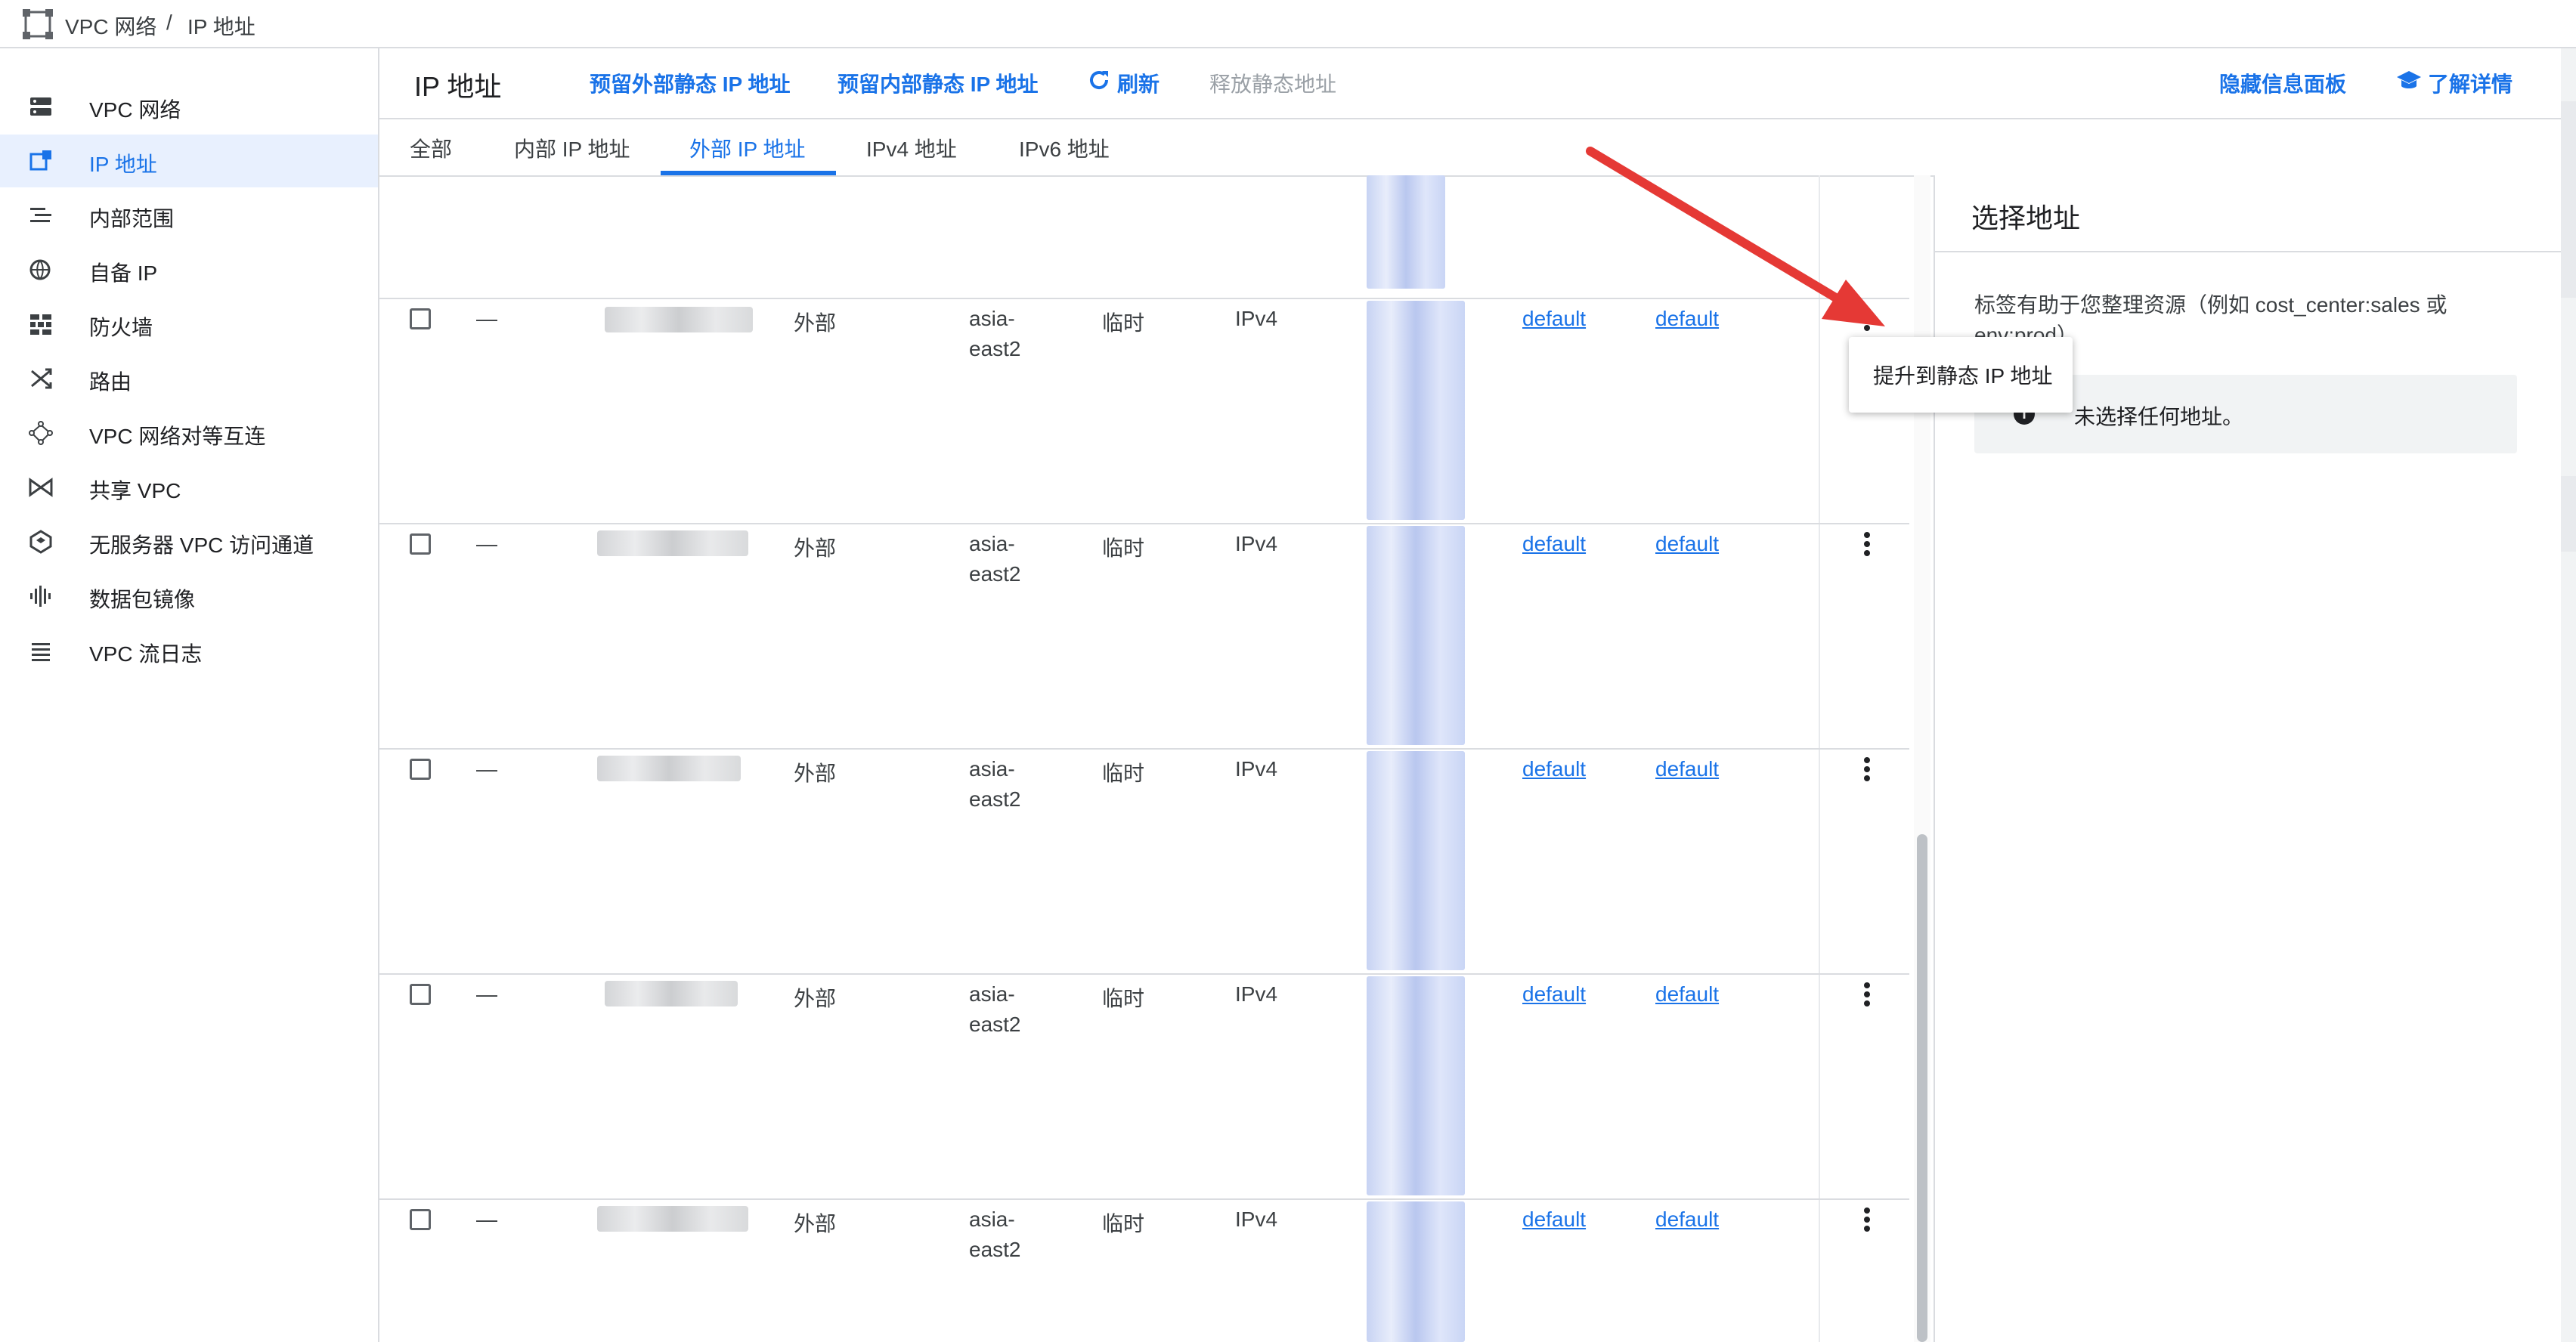  Describe the element at coordinates (189, 269) in the screenshot. I see `sidebar-item-byoip: 自备 IP` at that location.